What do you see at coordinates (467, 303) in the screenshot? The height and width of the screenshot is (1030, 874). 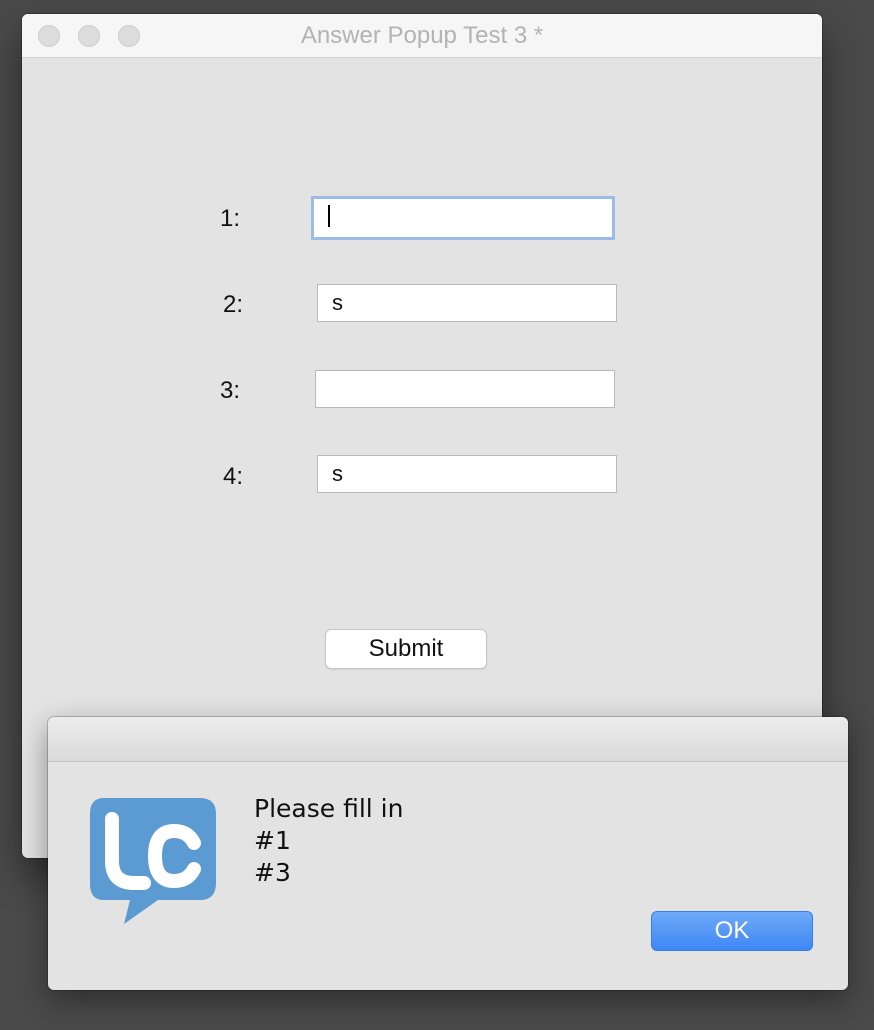 I see `answer-2-input: s` at bounding box center [467, 303].